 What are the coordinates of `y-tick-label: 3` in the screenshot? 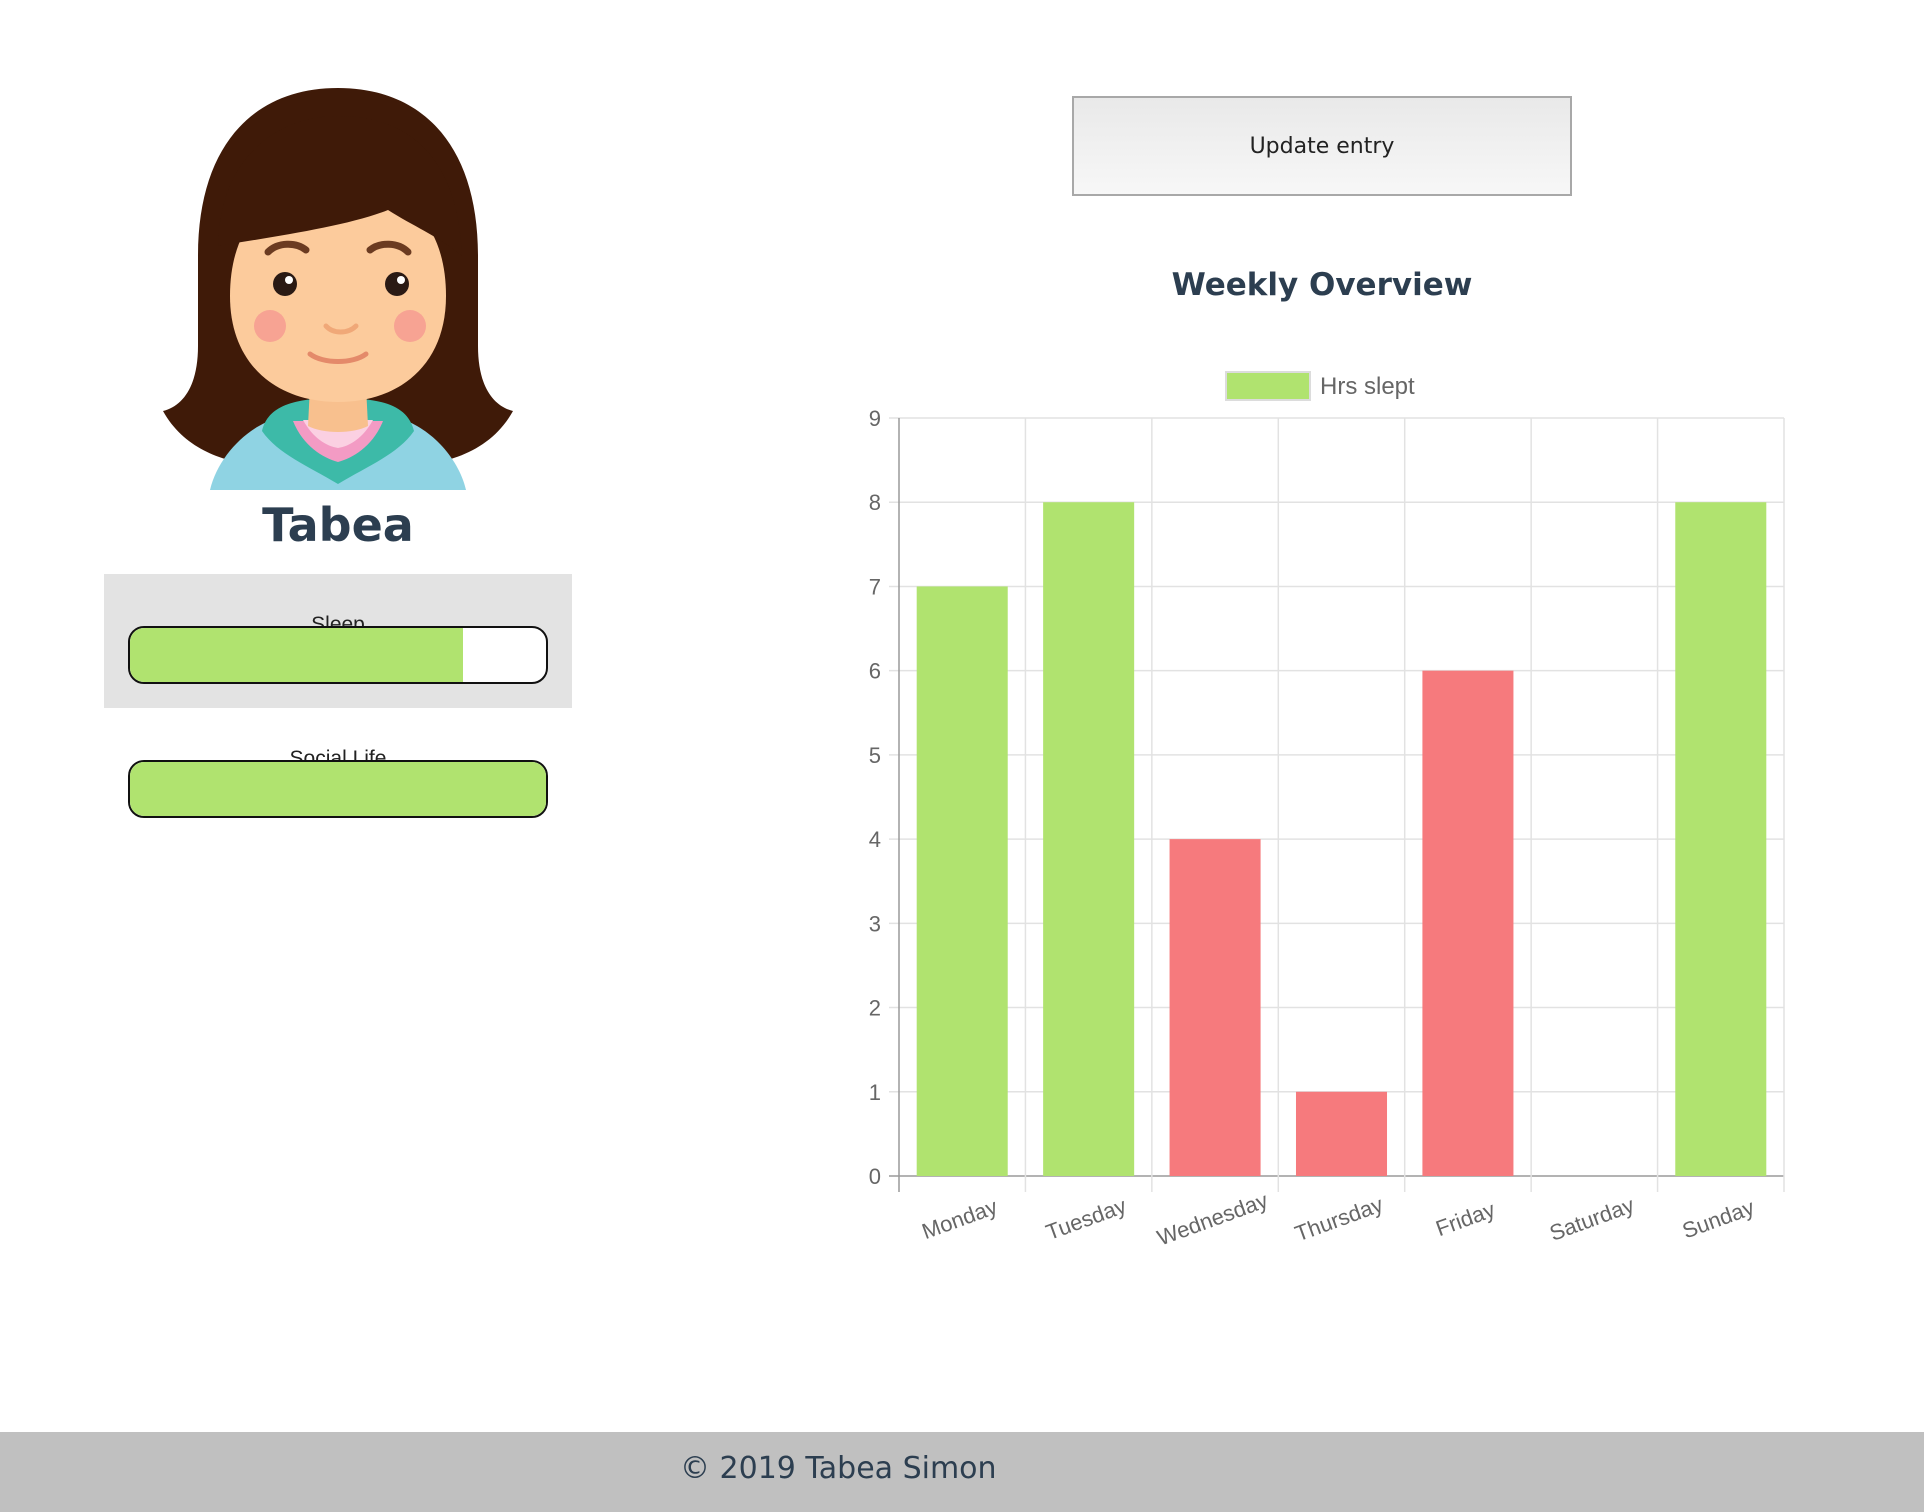 It's located at (875, 923).